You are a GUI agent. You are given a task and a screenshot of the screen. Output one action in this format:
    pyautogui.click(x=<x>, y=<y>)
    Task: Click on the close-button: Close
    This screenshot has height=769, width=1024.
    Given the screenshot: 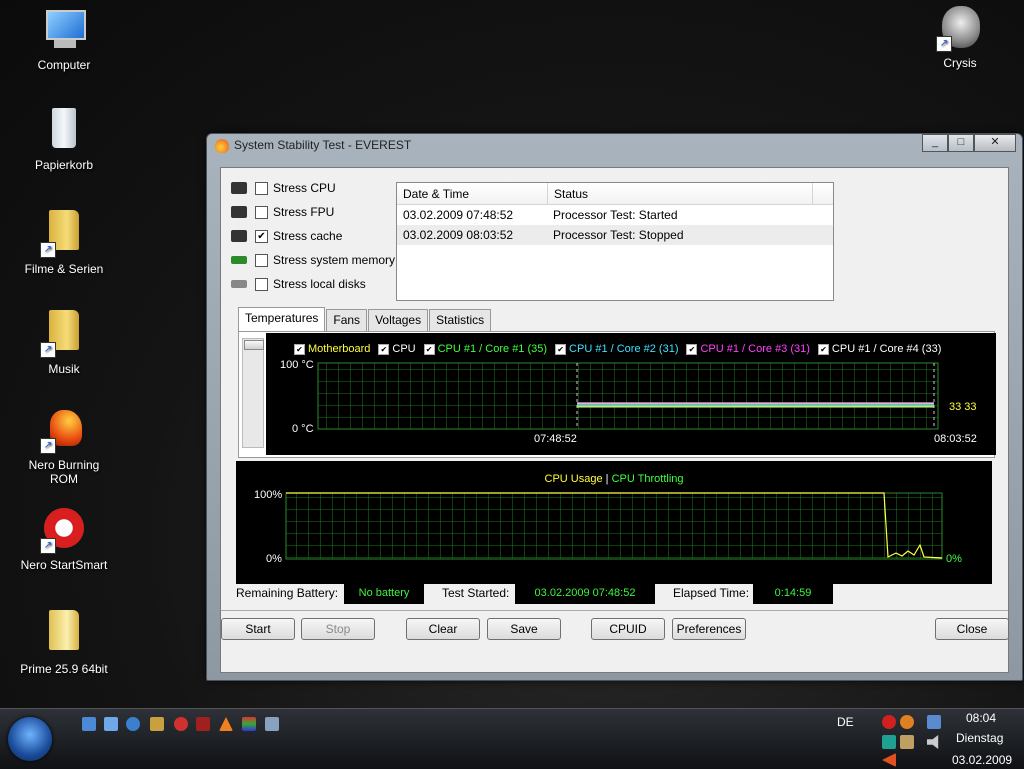 What is the action you would take?
    pyautogui.click(x=972, y=629)
    